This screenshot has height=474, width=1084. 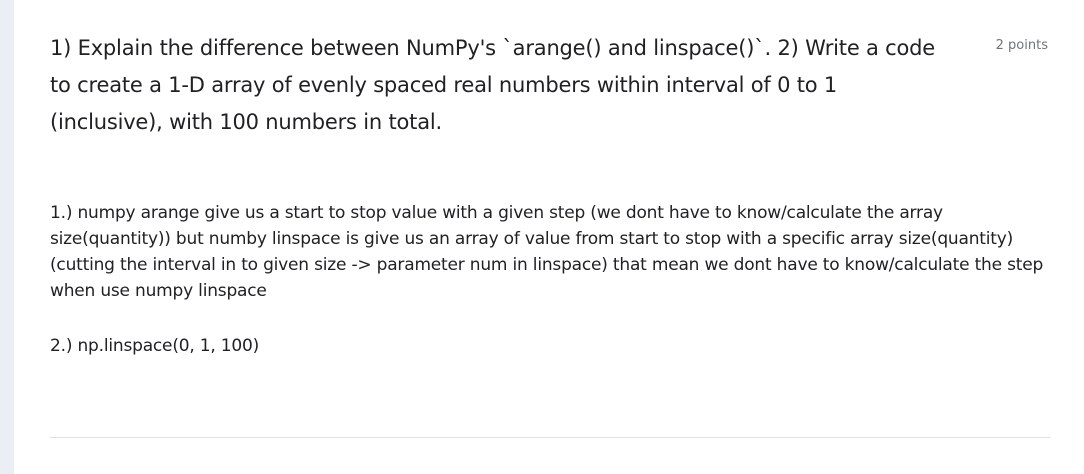 What do you see at coordinates (1021, 45) in the screenshot?
I see `points-label: 2 points` at bounding box center [1021, 45].